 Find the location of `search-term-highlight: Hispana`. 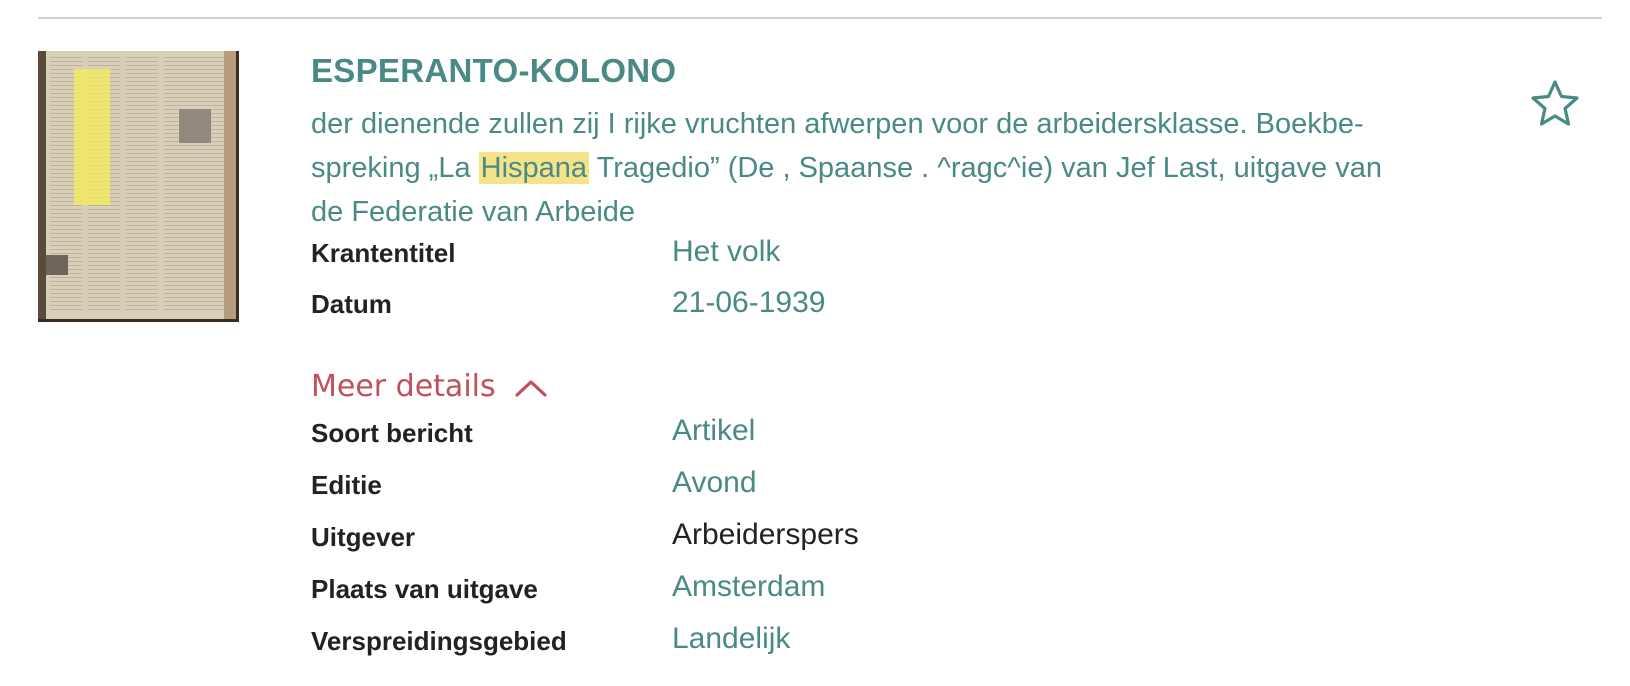

search-term-highlight: Hispana is located at coordinates (534, 168).